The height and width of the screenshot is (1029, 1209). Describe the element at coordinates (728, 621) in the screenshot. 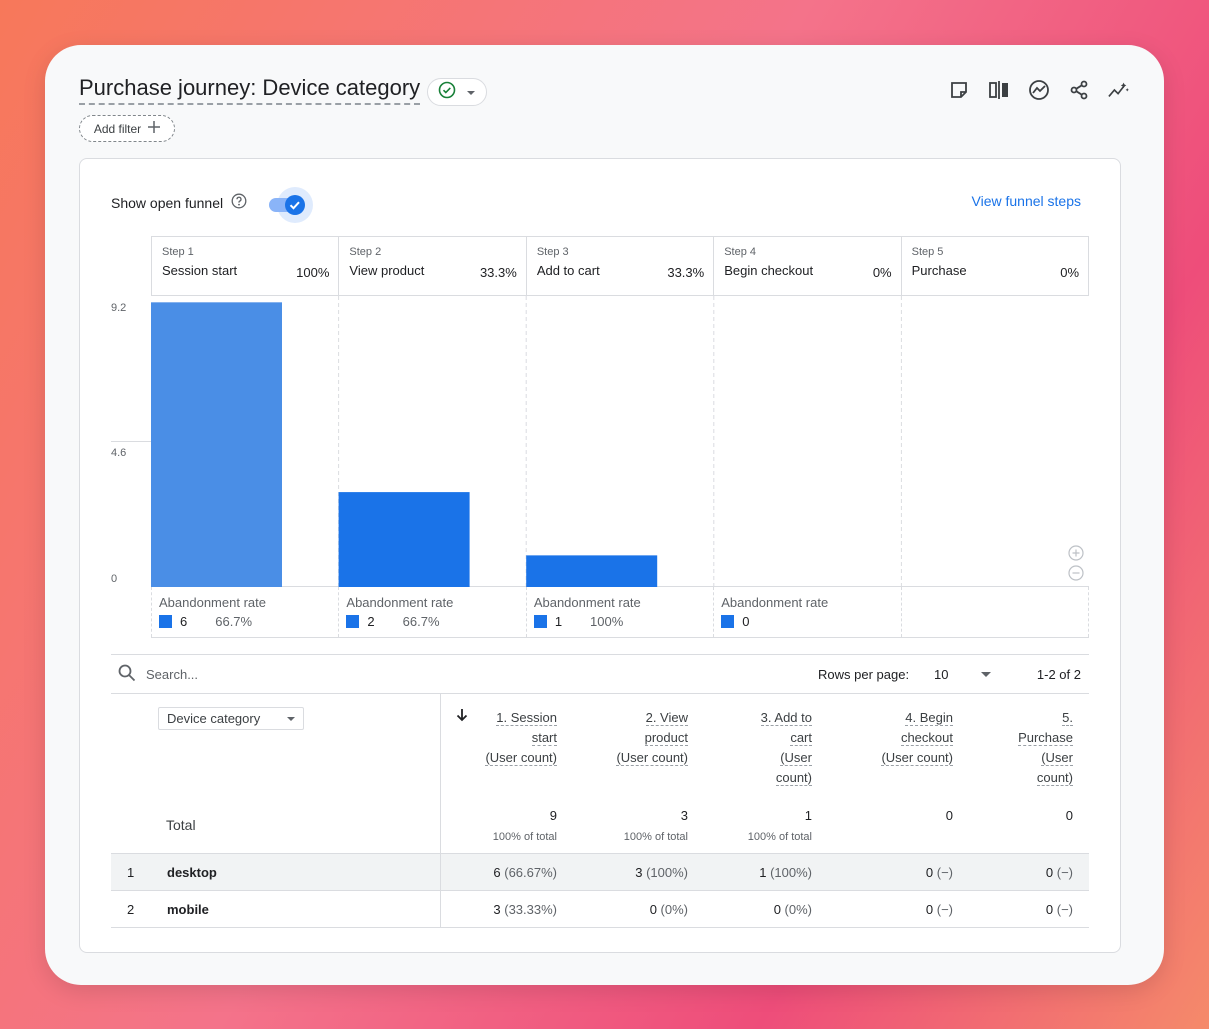

I see `legend-swatch` at that location.